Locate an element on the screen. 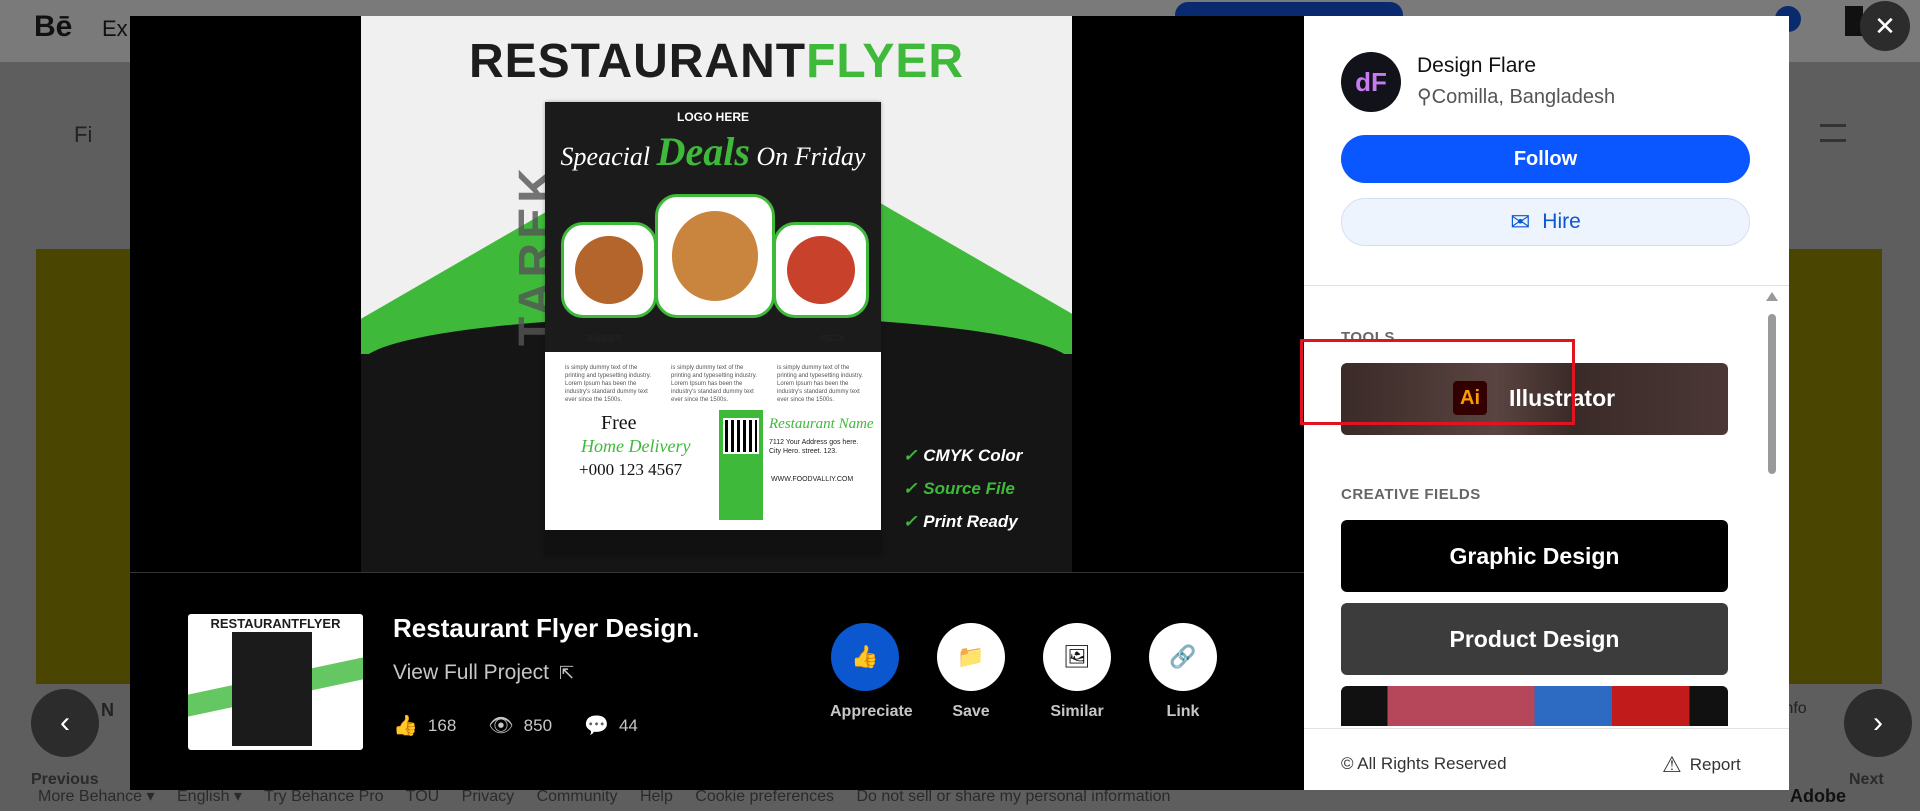 This screenshot has width=1920, height=811. project-stats: 👍 168 👁 850 💬 44 is located at coordinates (515, 725).